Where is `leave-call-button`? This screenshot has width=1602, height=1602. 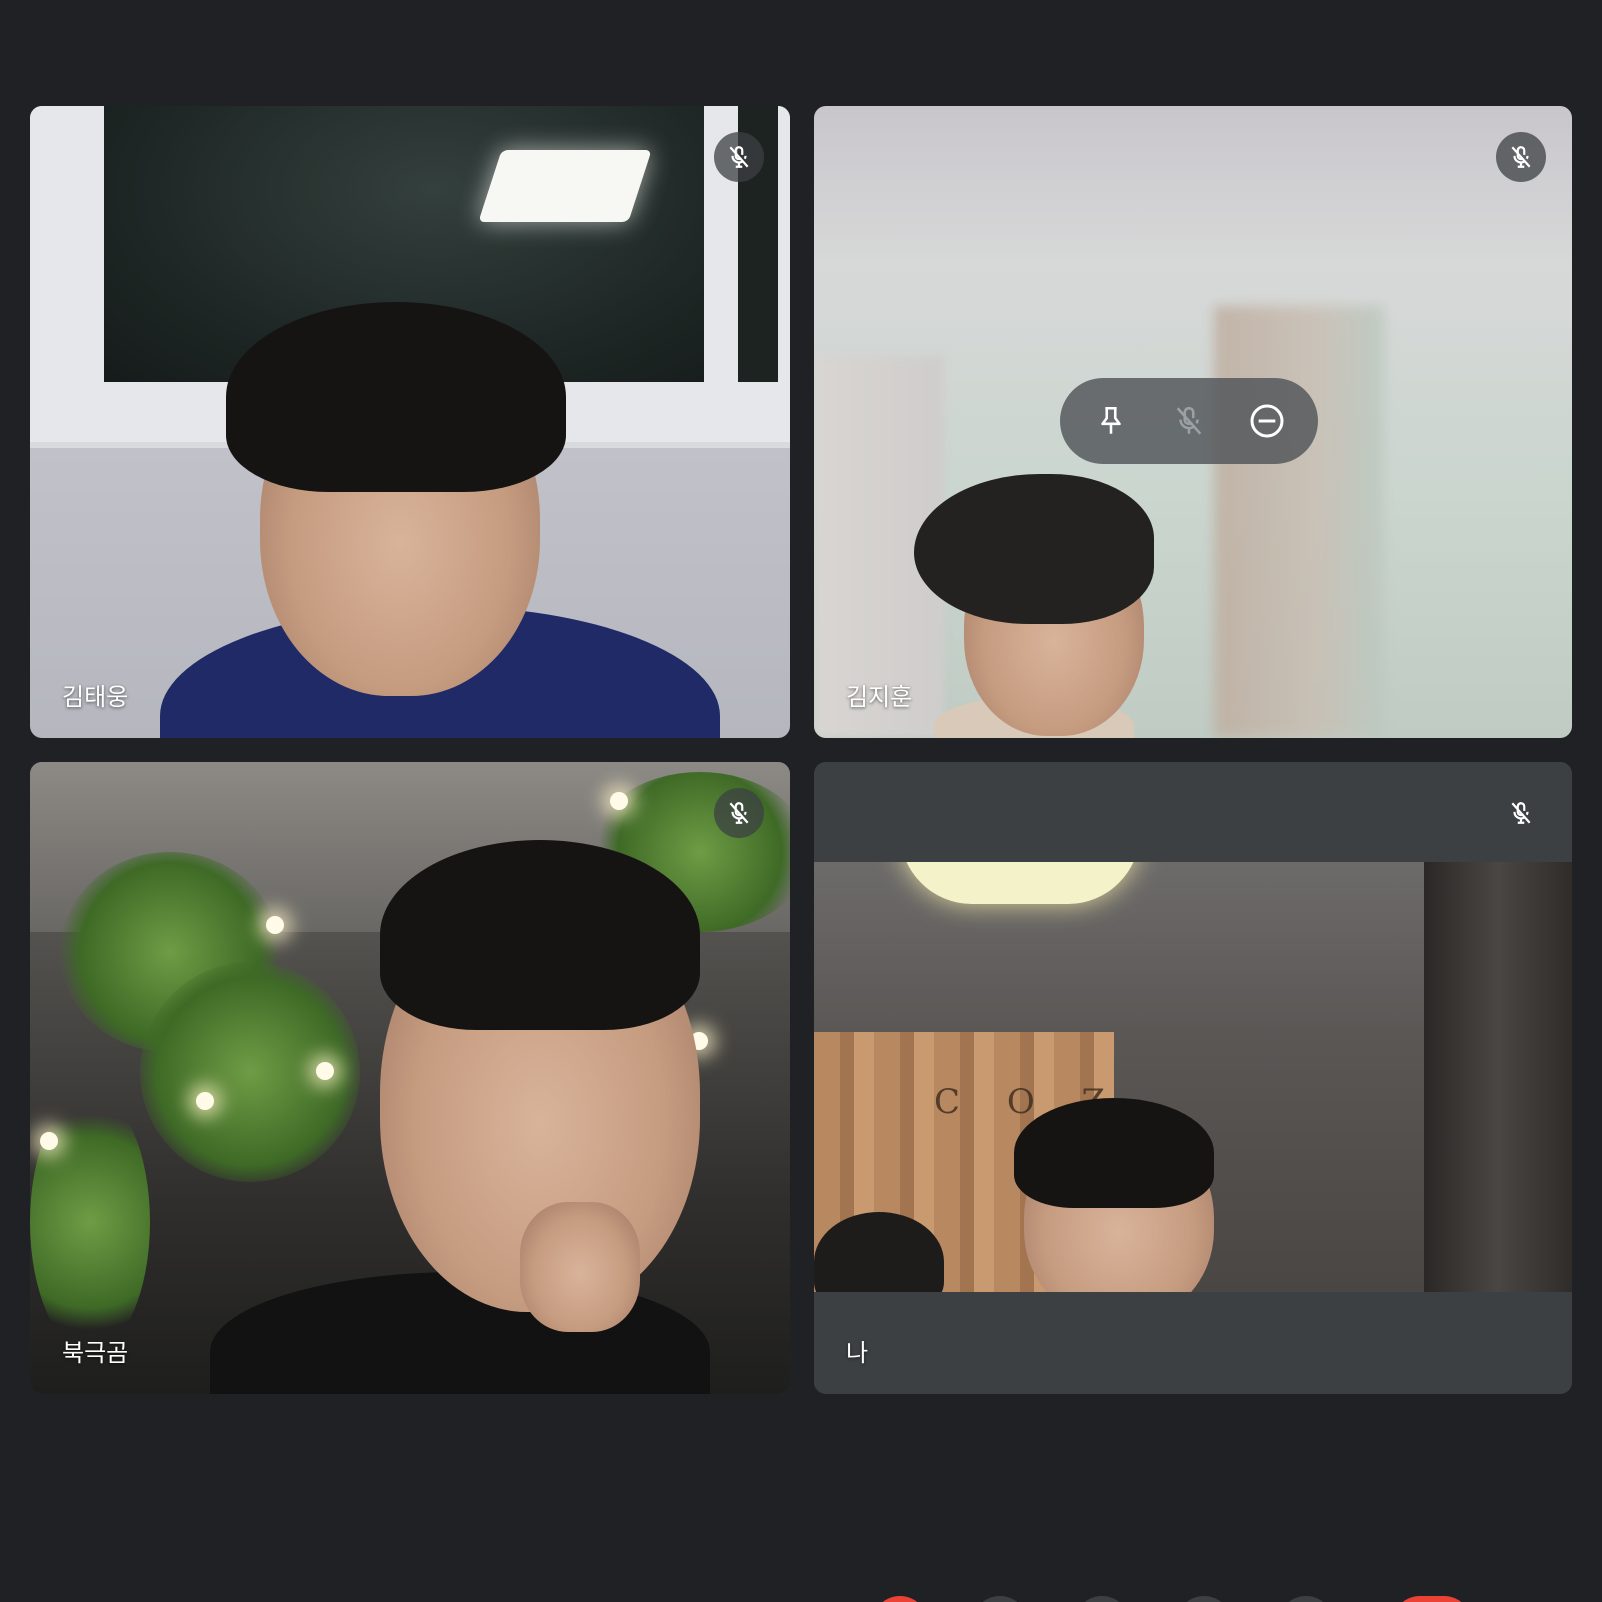 leave-call-button is located at coordinates (1432, 1599).